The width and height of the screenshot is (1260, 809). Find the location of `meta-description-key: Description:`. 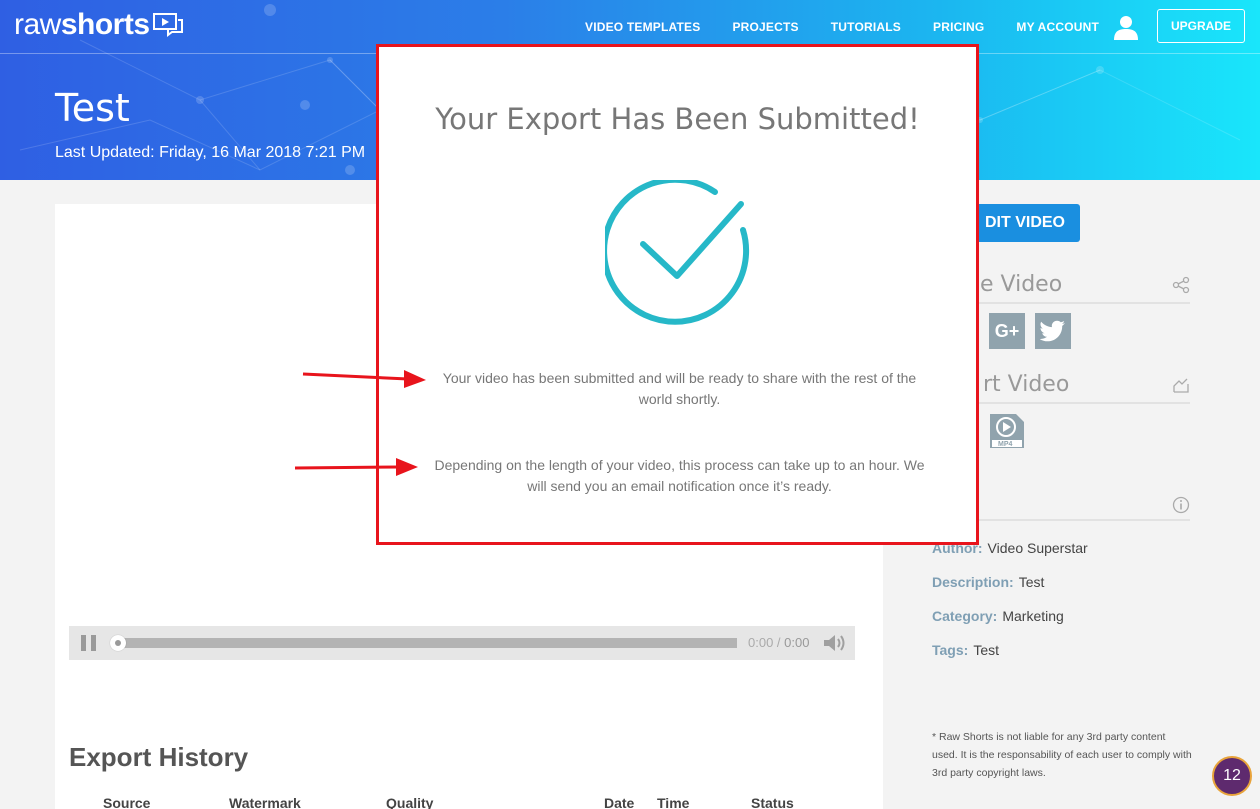

meta-description-key: Description: is located at coordinates (973, 582).